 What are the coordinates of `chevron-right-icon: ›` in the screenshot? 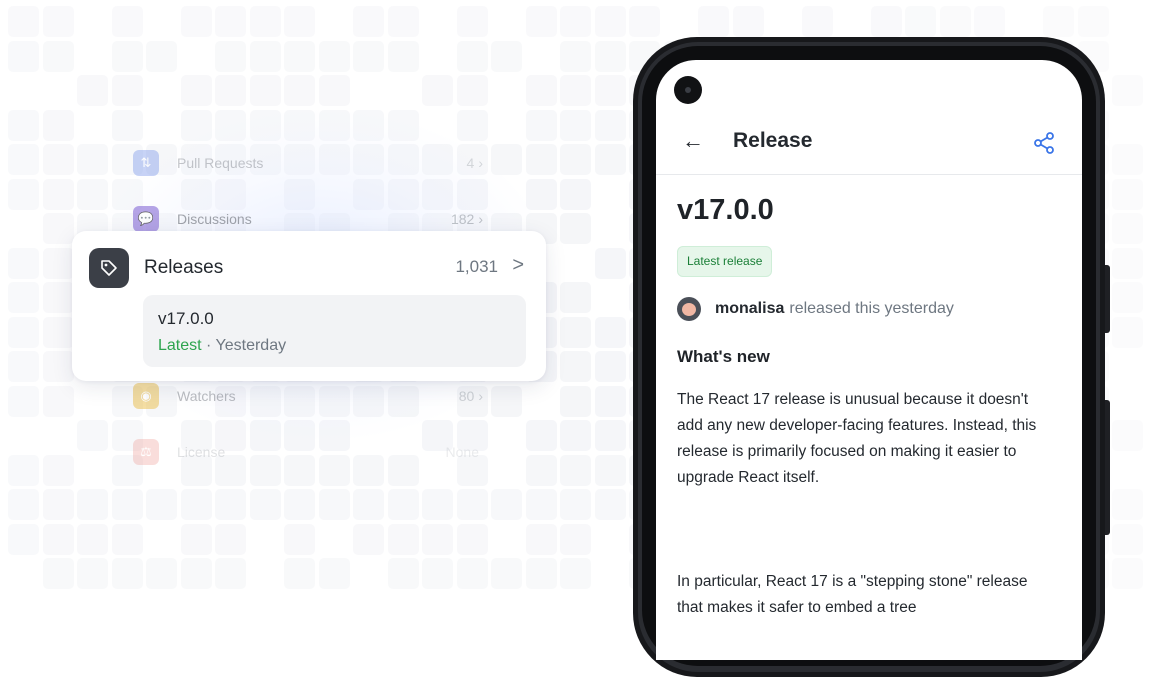 It's located at (480, 219).